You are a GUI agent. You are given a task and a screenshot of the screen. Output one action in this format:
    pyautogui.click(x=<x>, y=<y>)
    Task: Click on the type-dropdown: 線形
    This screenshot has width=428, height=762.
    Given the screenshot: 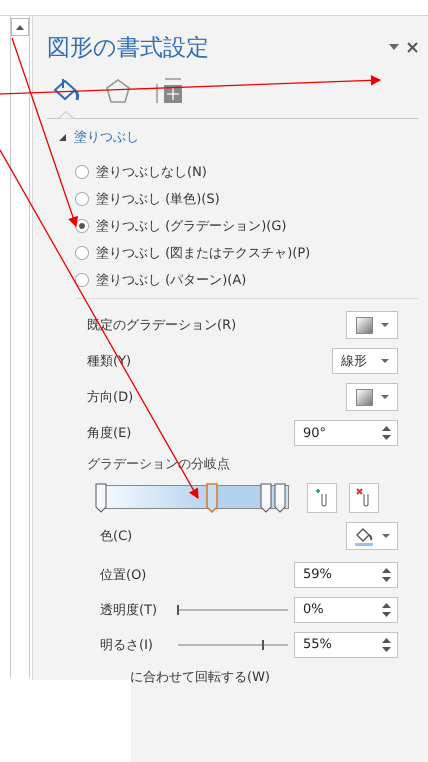 What is the action you would take?
    pyautogui.click(x=365, y=361)
    